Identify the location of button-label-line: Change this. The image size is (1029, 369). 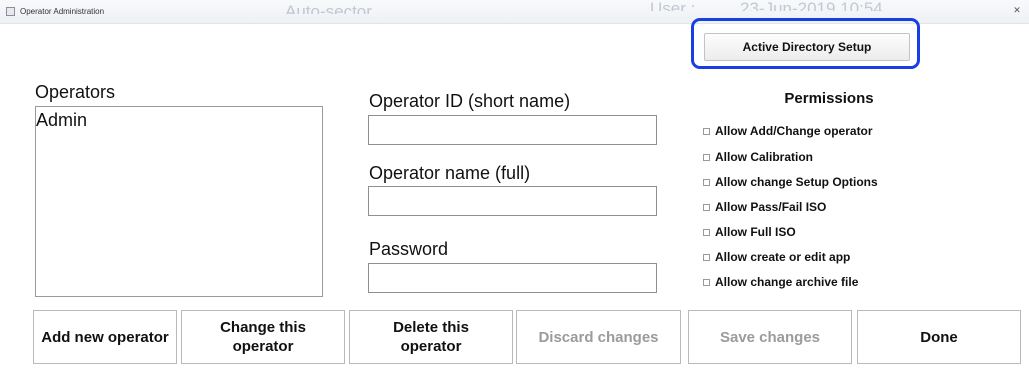
(263, 327).